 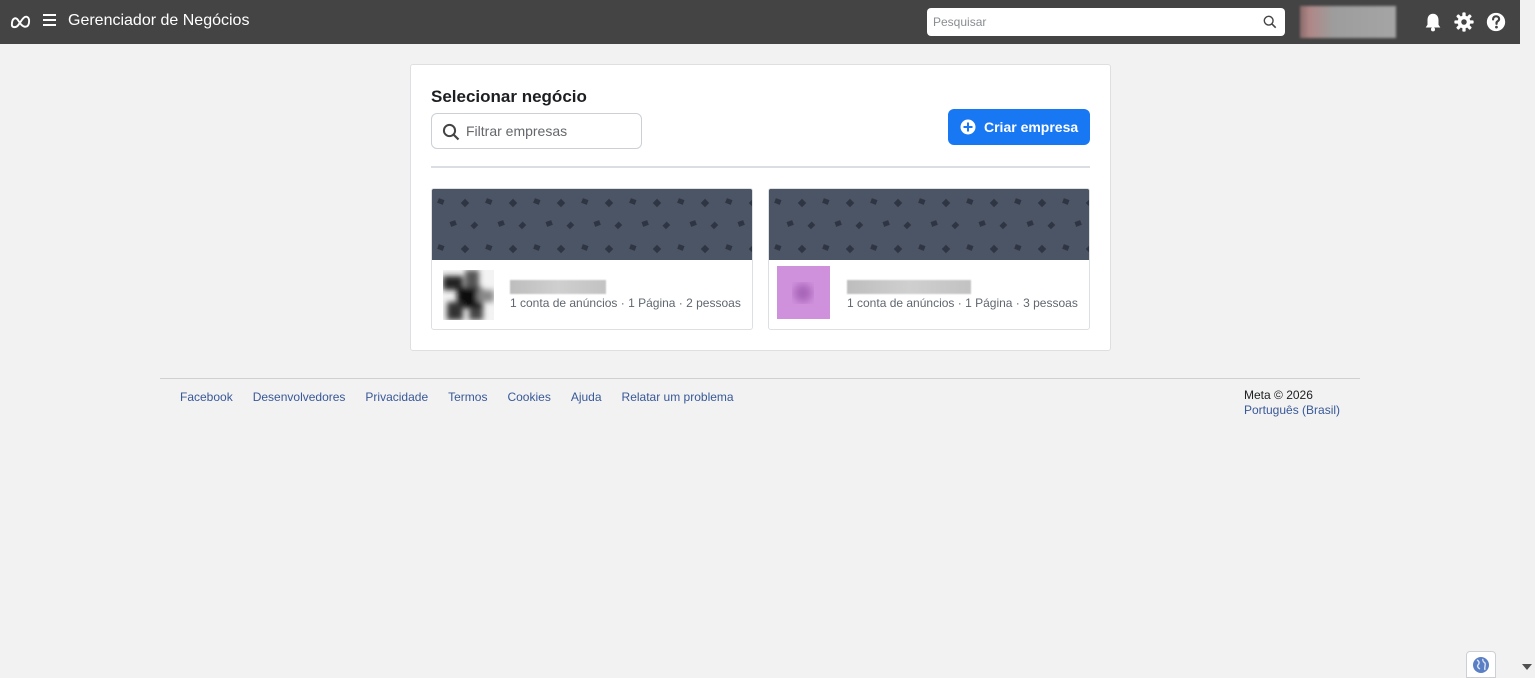 I want to click on copyright-text: Meta © 2026, so click(x=1278, y=395).